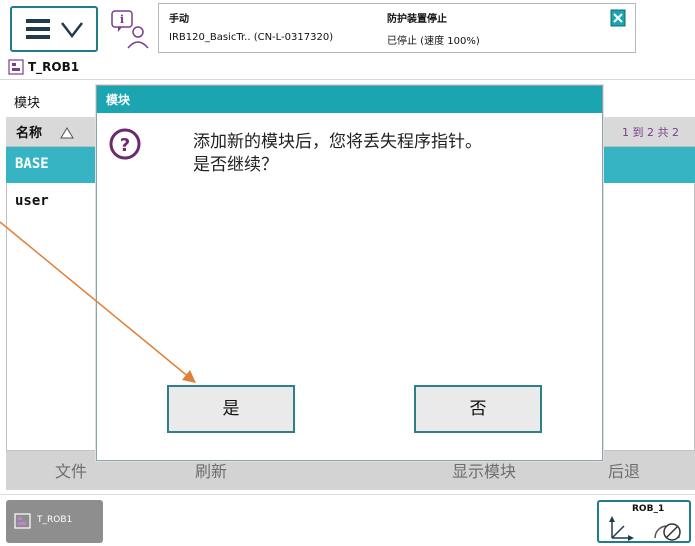 This screenshot has height=546, width=695. What do you see at coordinates (618, 18) in the screenshot?
I see `close-icon` at bounding box center [618, 18].